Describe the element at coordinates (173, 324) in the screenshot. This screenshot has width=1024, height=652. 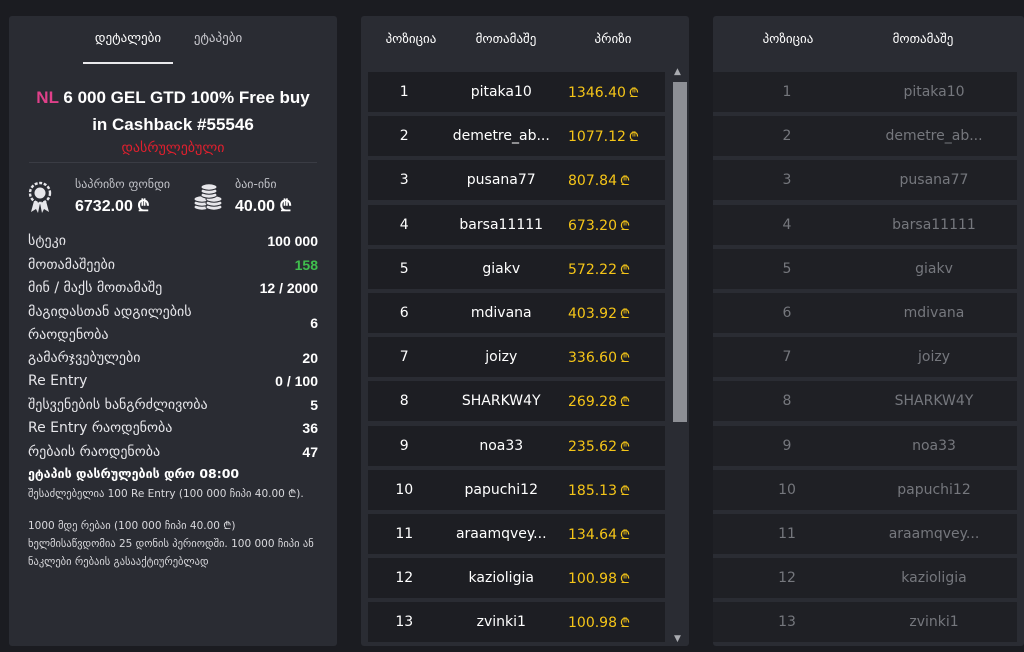
I see `stat-row: მაგიდასთან ადგილების რაოდენობა 6` at that location.